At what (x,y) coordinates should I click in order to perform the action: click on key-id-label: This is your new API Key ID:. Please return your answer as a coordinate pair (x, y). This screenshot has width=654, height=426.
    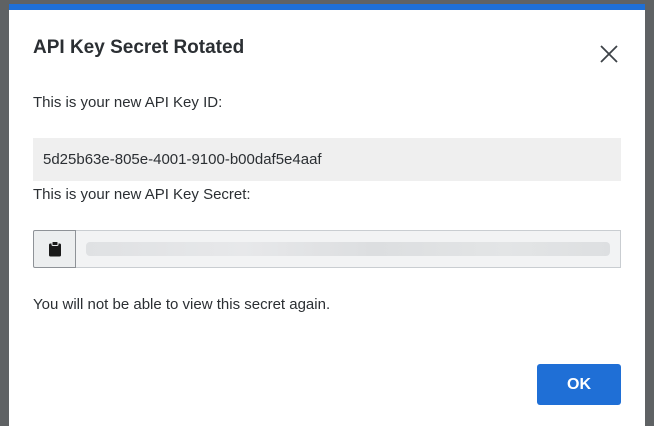
    Looking at the image, I should click on (128, 102).